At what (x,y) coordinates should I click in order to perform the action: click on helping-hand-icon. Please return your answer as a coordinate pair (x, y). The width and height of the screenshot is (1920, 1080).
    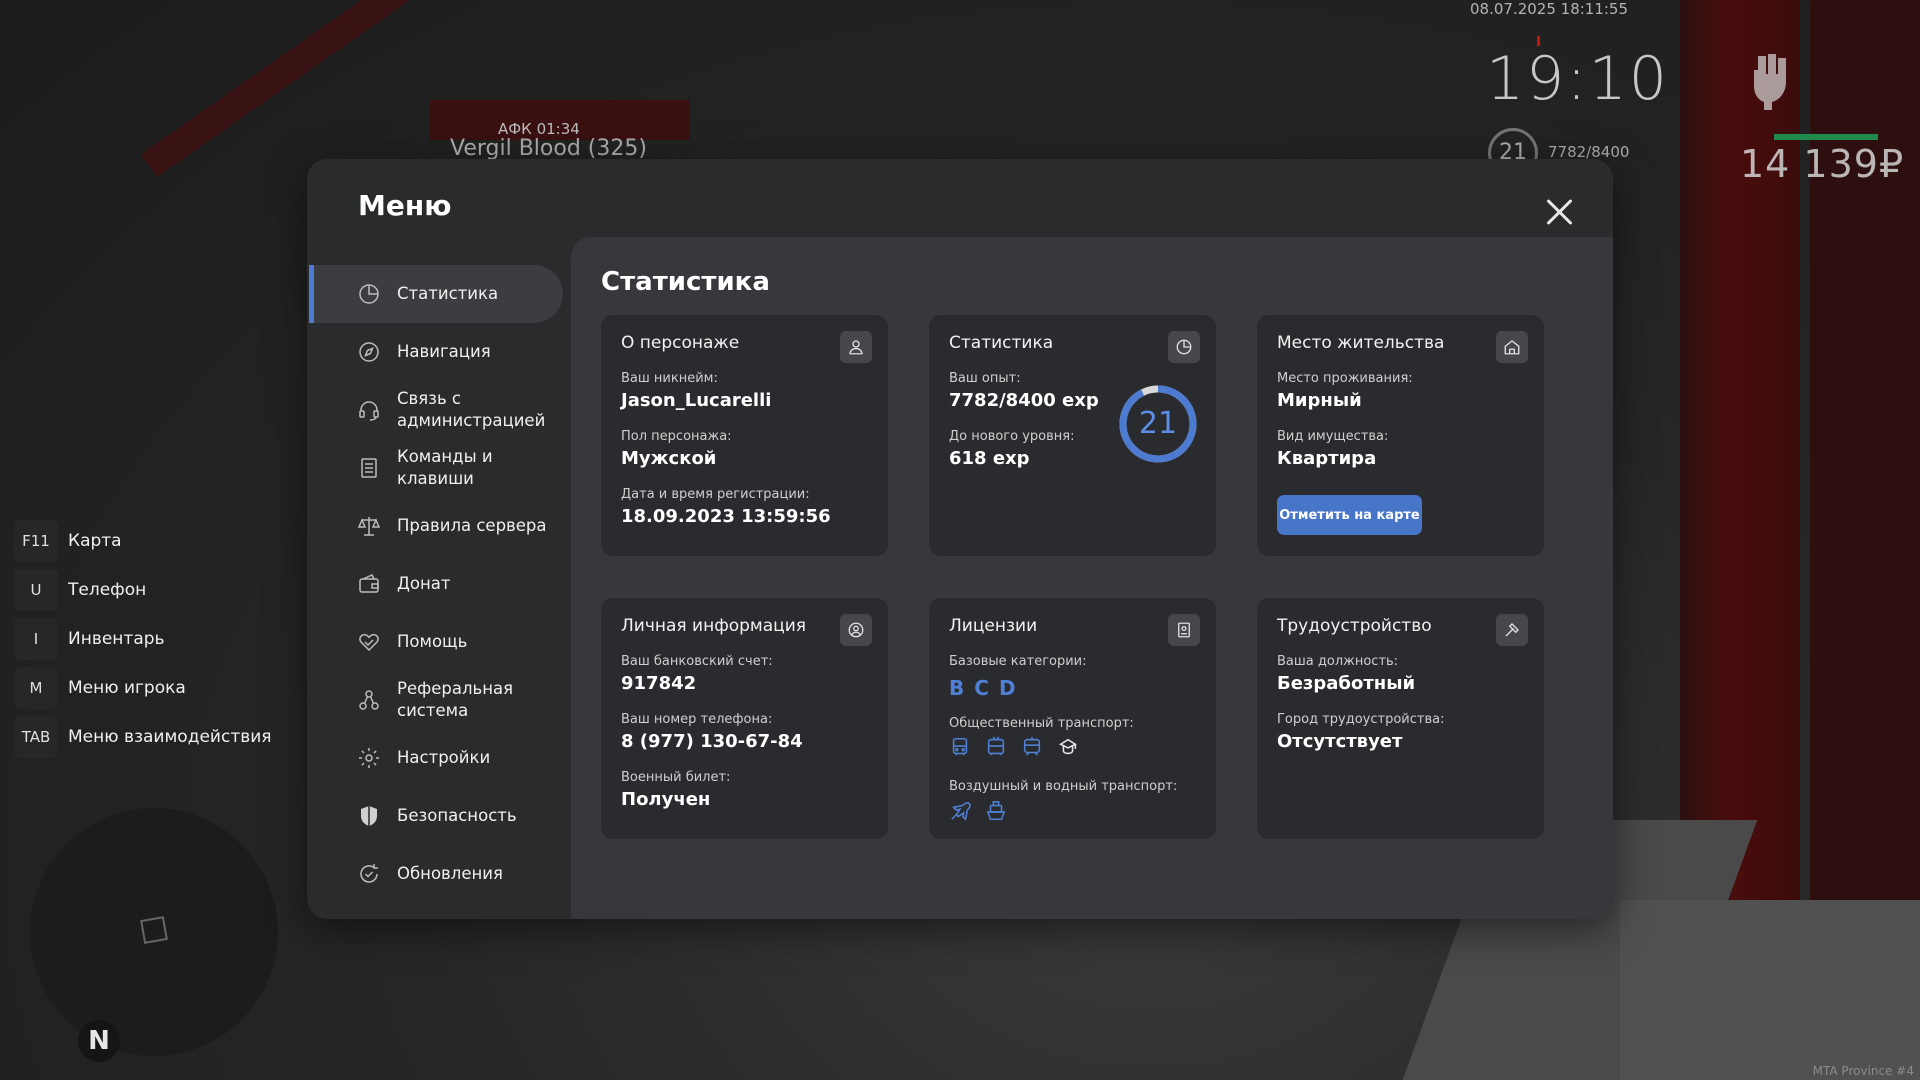
    Looking at the image, I should click on (369, 642).